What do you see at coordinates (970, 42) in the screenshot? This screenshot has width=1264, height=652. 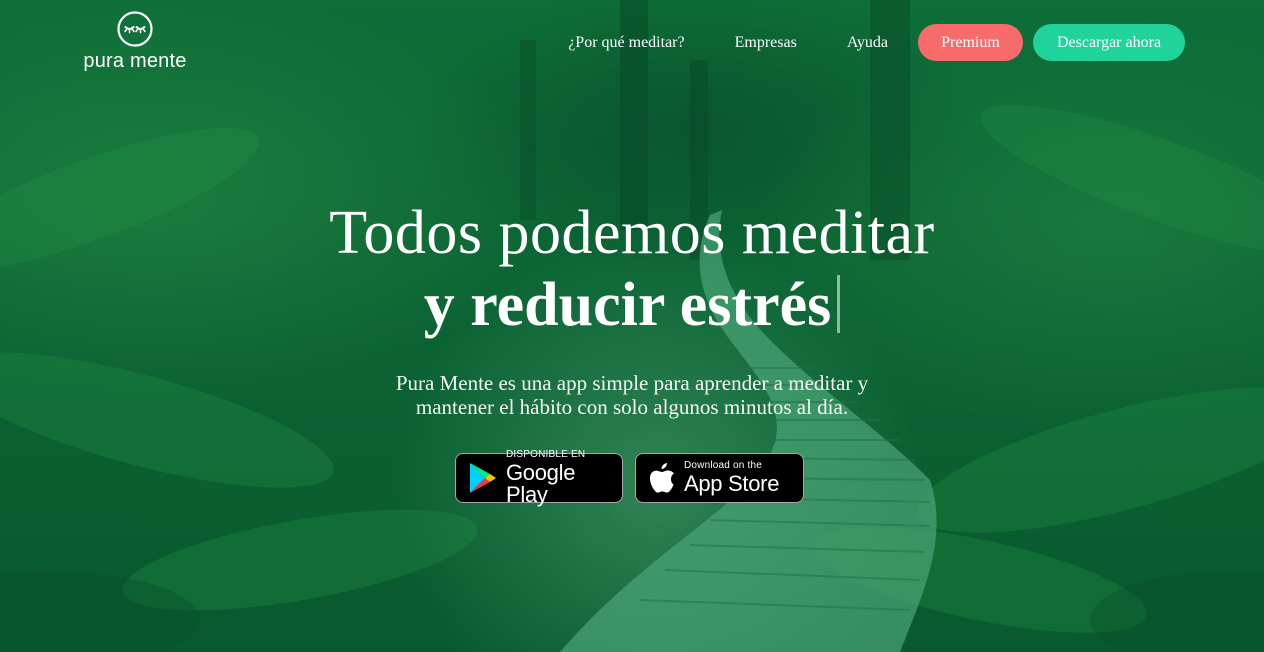 I see `premium-button: Premium` at bounding box center [970, 42].